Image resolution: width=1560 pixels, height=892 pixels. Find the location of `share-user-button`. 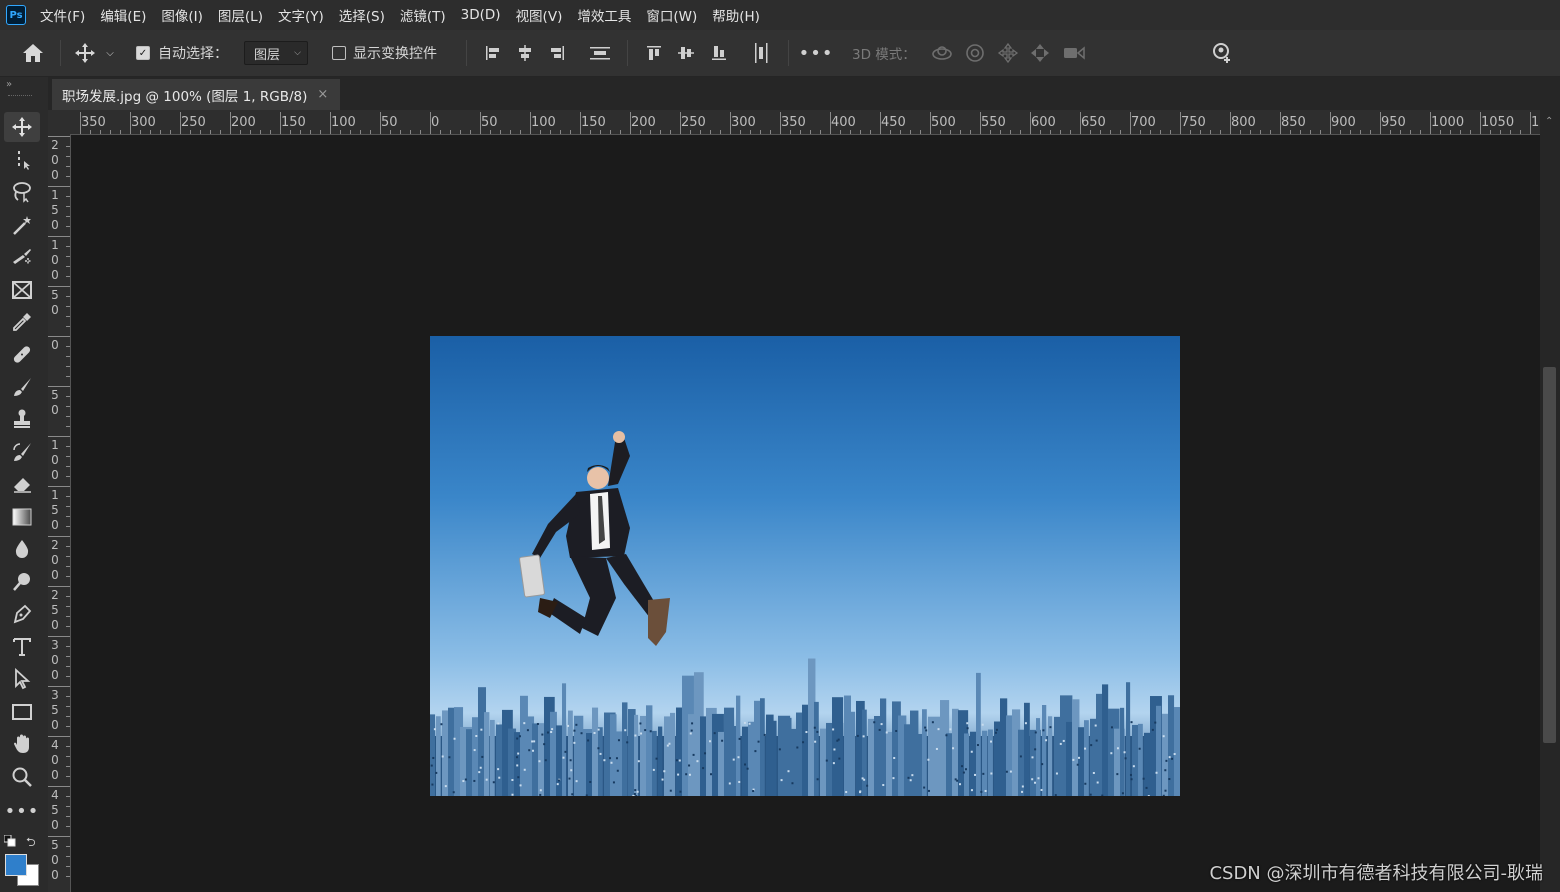

share-user-button is located at coordinates (1222, 53).